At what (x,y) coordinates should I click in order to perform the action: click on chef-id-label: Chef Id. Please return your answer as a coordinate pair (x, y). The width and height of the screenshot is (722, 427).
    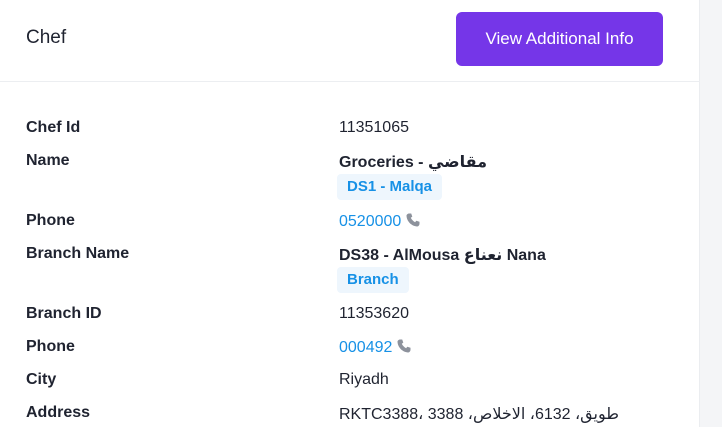
    Looking at the image, I should click on (53, 127).